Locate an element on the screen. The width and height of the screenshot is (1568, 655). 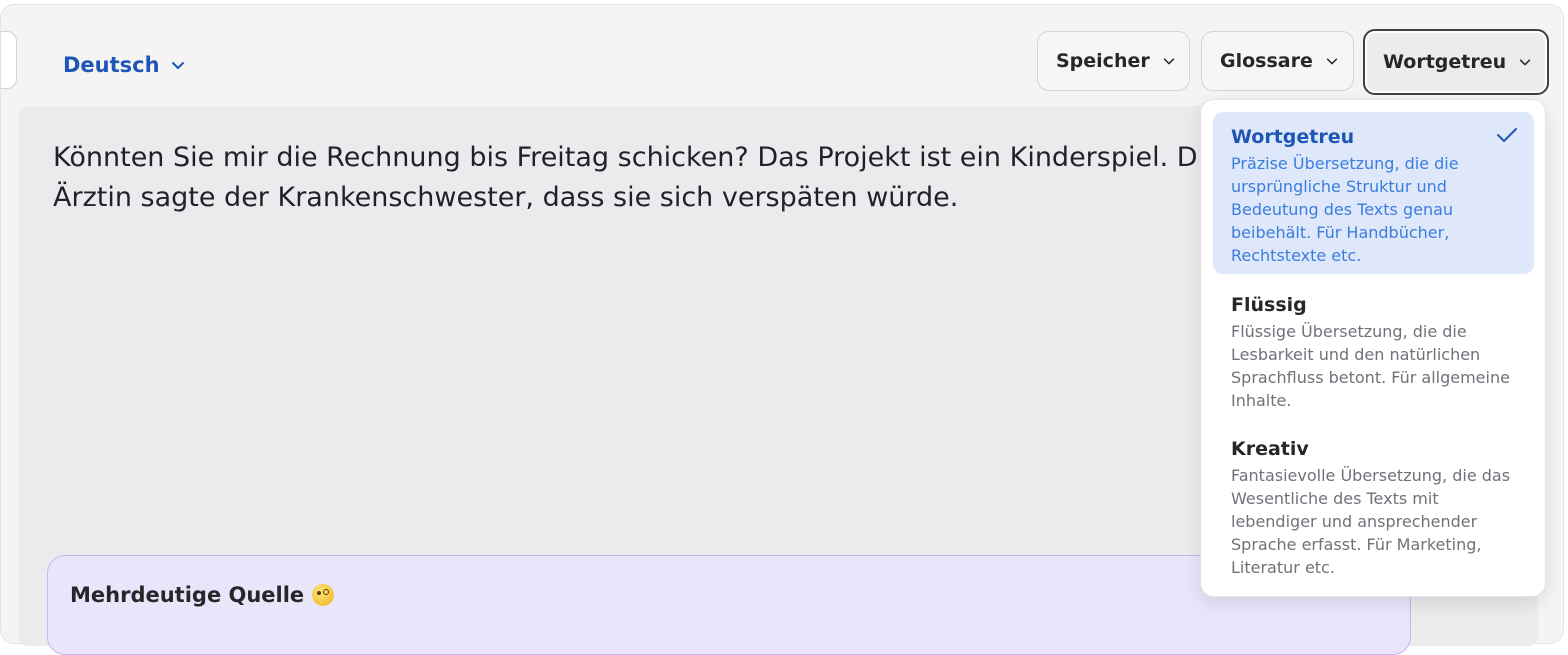
translation-style-label: Wortgetreu is located at coordinates (1445, 62).